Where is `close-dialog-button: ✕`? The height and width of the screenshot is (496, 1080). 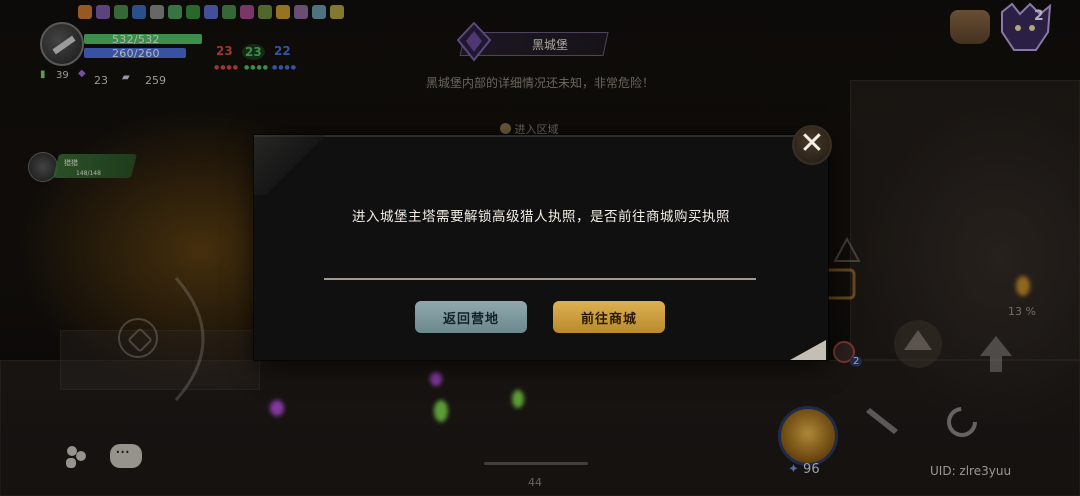
close-dialog-button: ✕ is located at coordinates (812, 145).